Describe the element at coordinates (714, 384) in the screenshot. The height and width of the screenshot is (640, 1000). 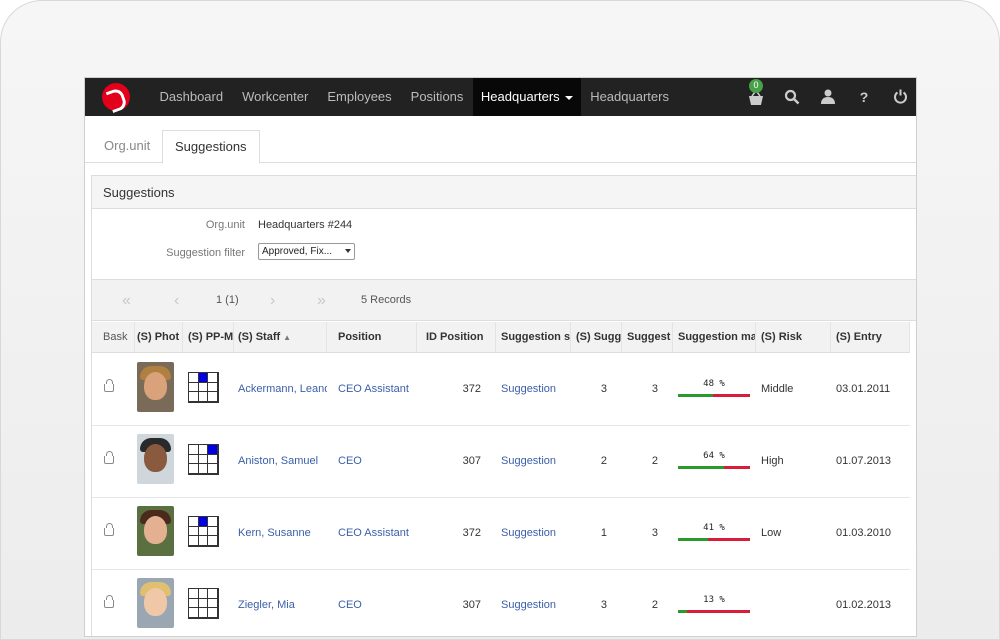
I see `match-percent: 48 %` at that location.